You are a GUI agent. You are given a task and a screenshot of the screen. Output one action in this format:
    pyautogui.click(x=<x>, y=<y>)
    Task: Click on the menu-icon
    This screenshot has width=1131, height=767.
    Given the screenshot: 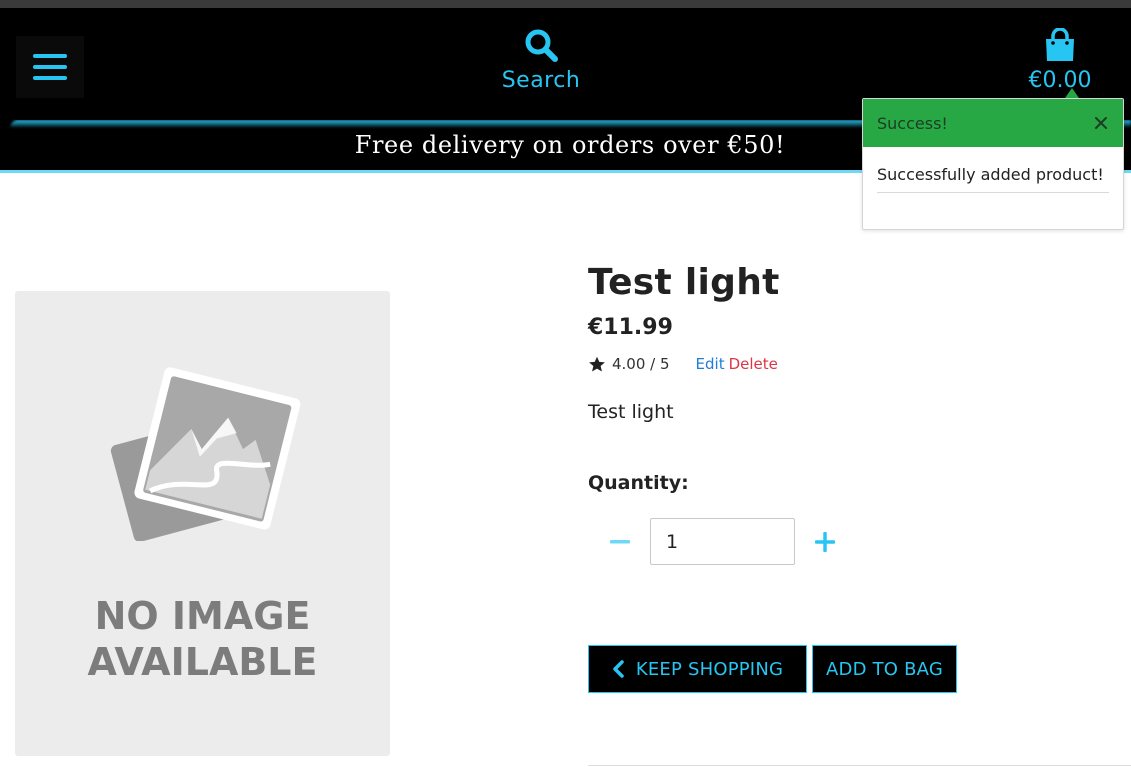 What is the action you would take?
    pyautogui.click(x=50, y=67)
    